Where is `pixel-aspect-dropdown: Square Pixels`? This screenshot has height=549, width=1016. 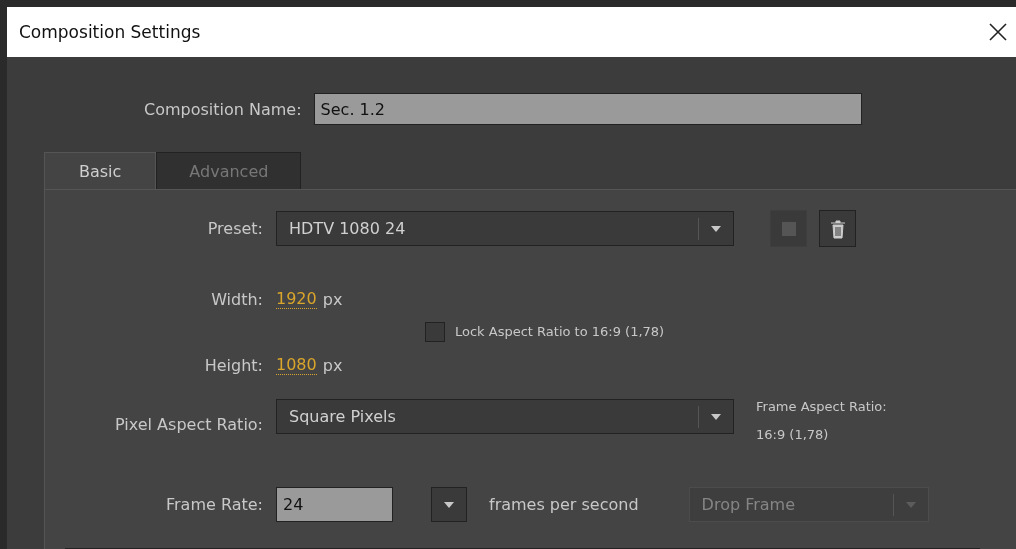 pixel-aspect-dropdown: Square Pixels is located at coordinates (505, 416).